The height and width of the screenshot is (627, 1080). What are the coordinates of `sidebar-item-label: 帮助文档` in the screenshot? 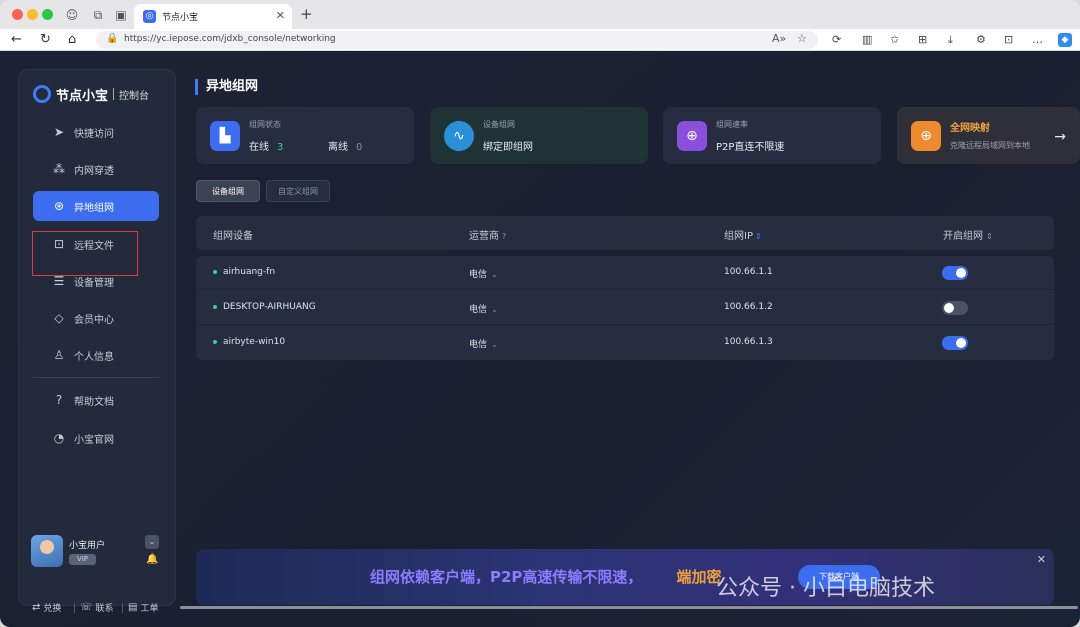 It's located at (94, 402).